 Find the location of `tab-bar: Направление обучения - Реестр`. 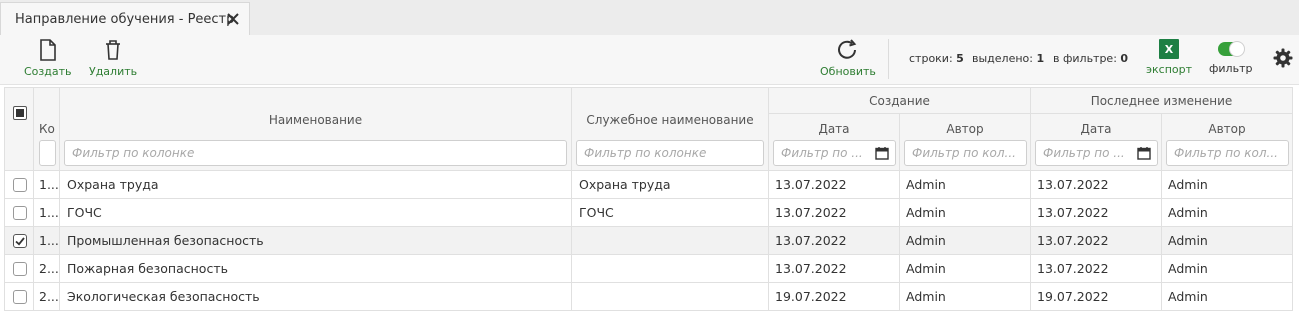

tab-bar: Направление обучения - Реестр is located at coordinates (649, 17).